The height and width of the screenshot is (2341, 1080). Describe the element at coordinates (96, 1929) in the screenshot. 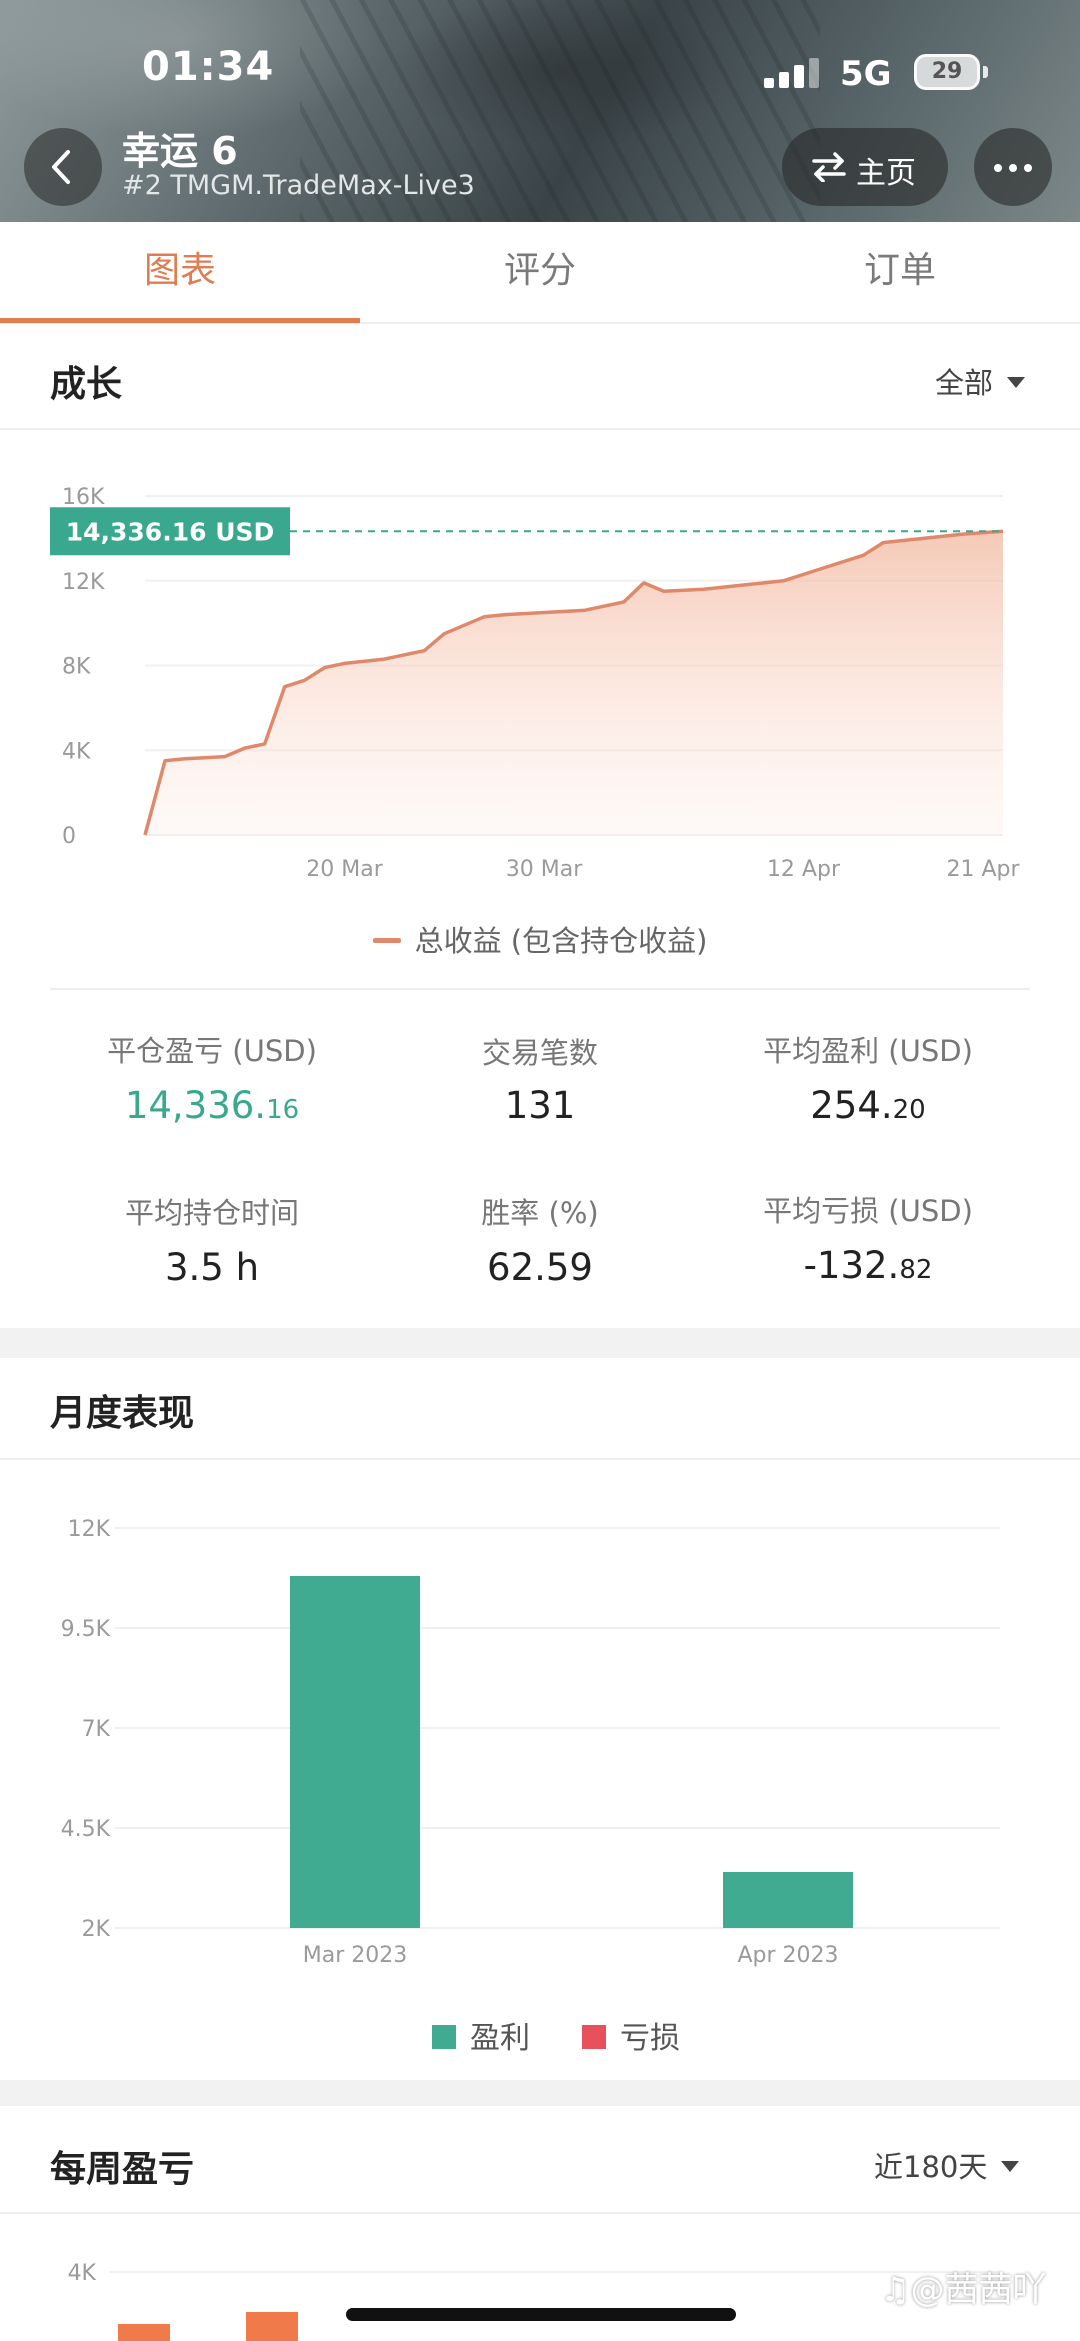

I see `monthly-y-tick: 2K` at that location.